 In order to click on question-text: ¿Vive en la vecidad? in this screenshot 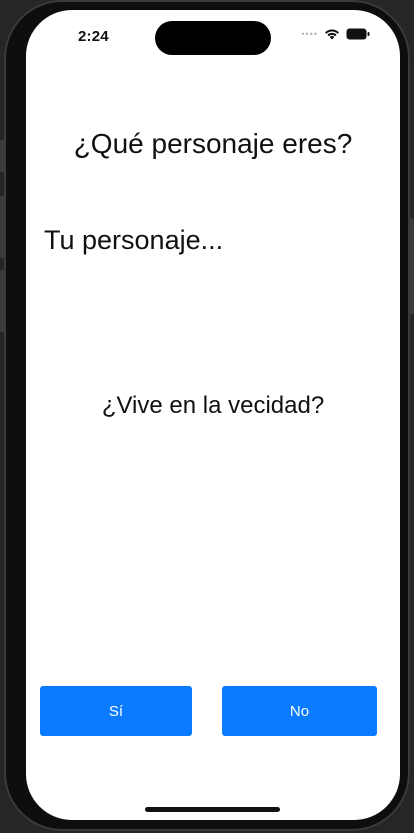, I will do `click(213, 405)`.